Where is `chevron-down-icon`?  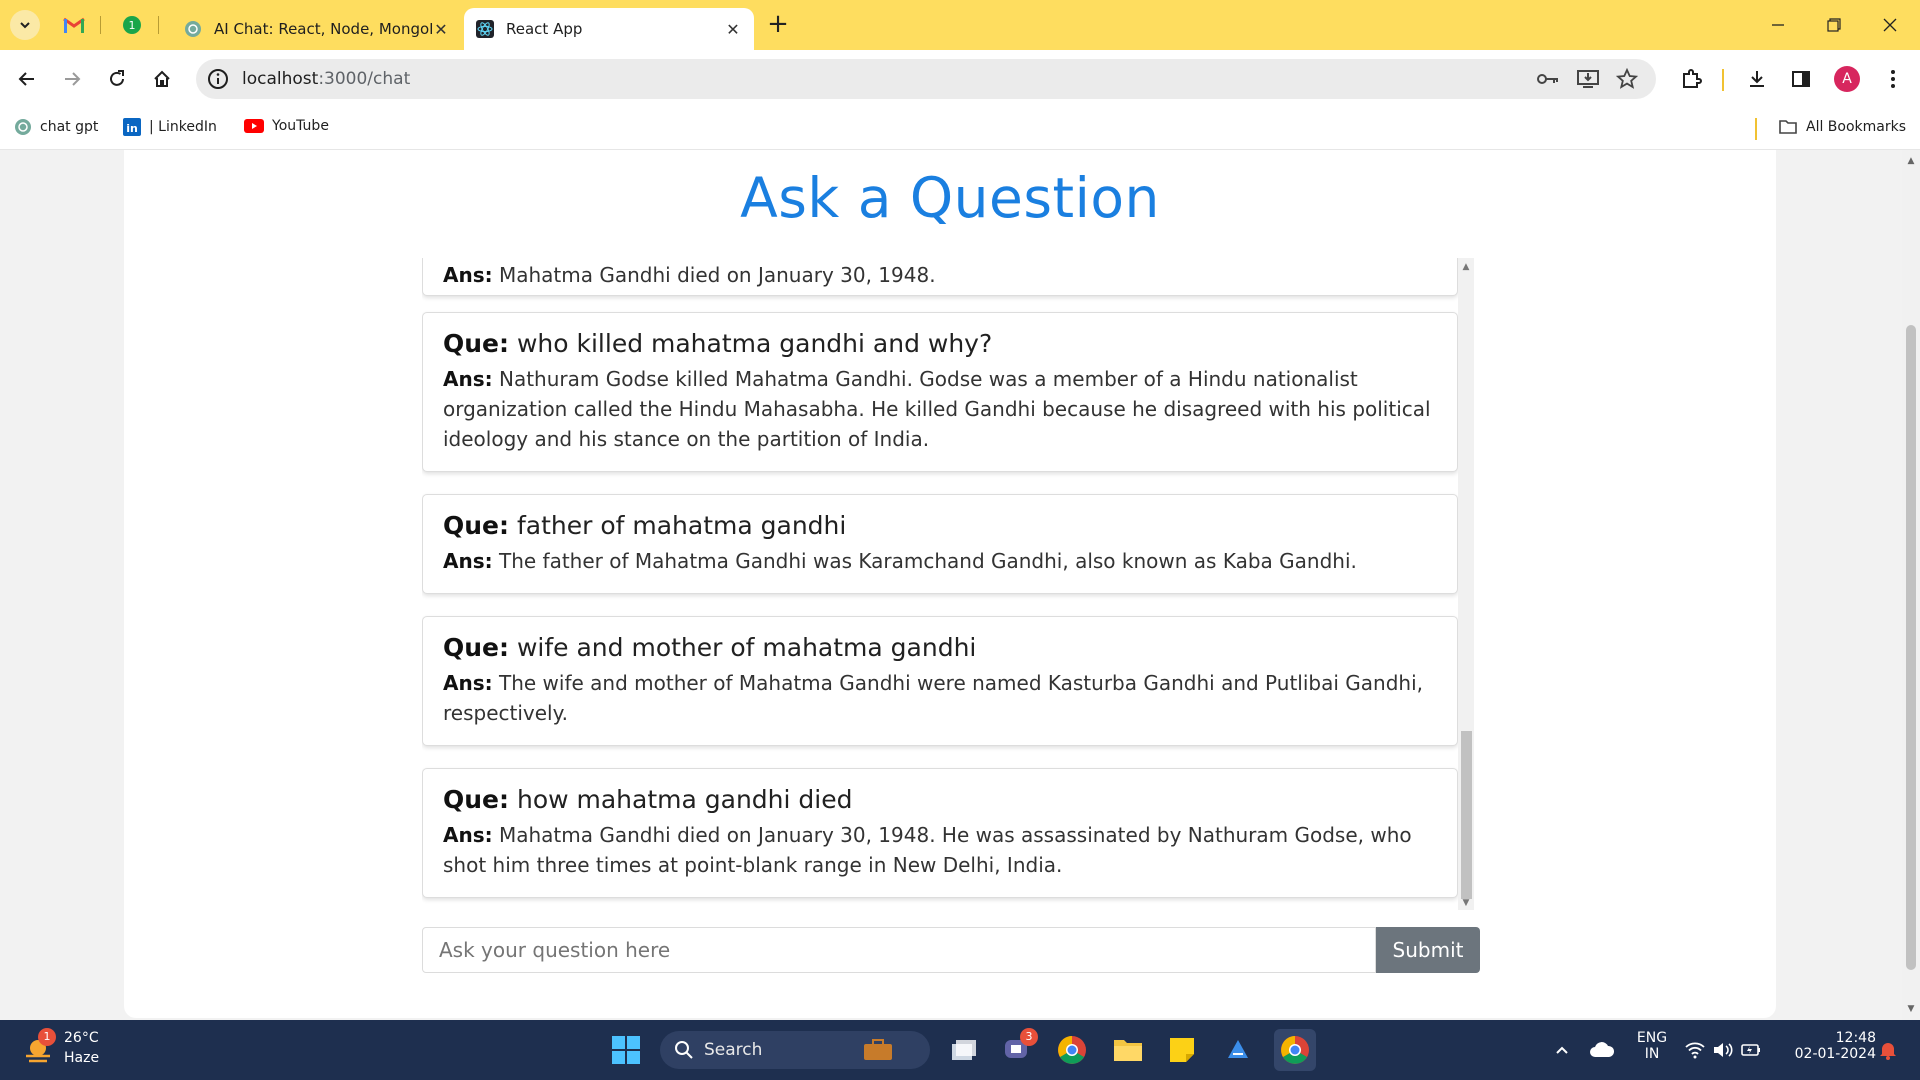 chevron-down-icon is located at coordinates (25, 25).